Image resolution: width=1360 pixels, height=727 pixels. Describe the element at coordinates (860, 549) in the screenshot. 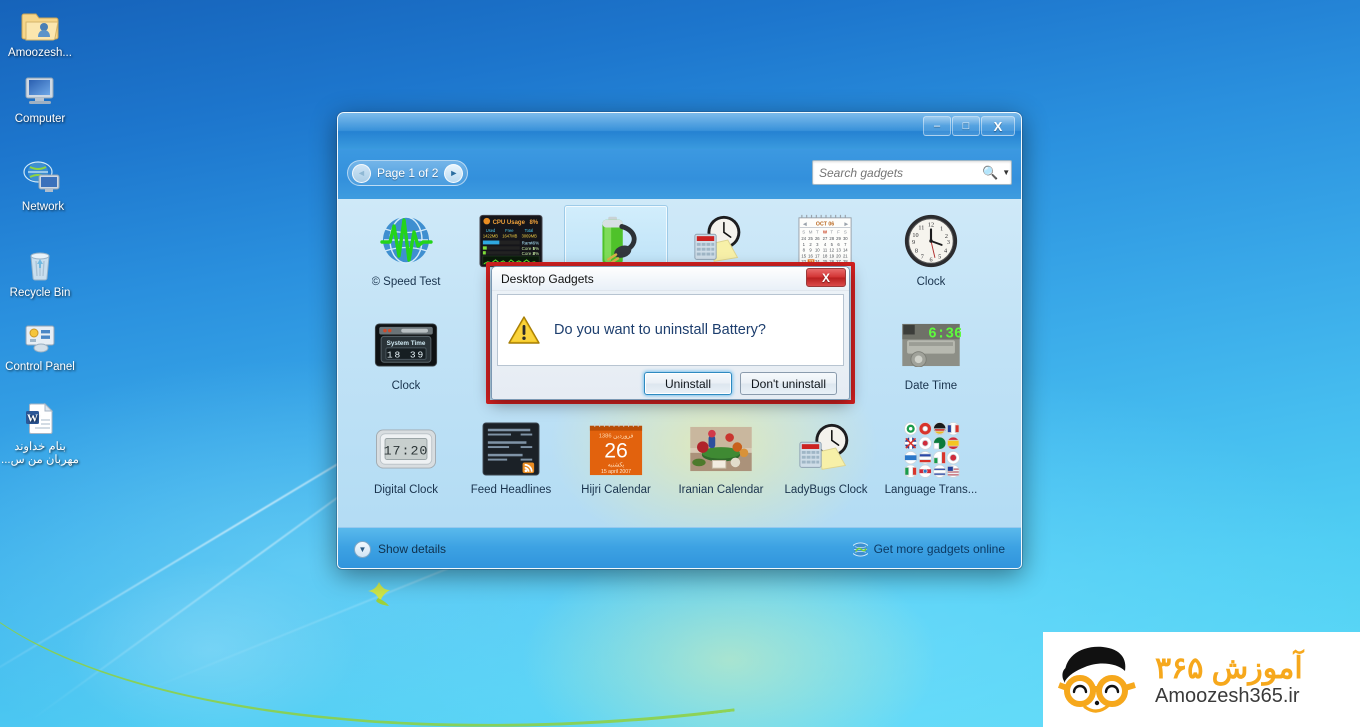

I see `globe-icon` at that location.